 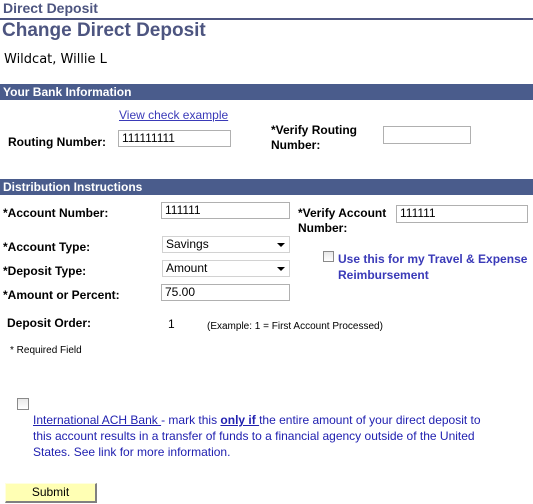 I want to click on routing-number-input: 111111111, so click(x=174, y=138).